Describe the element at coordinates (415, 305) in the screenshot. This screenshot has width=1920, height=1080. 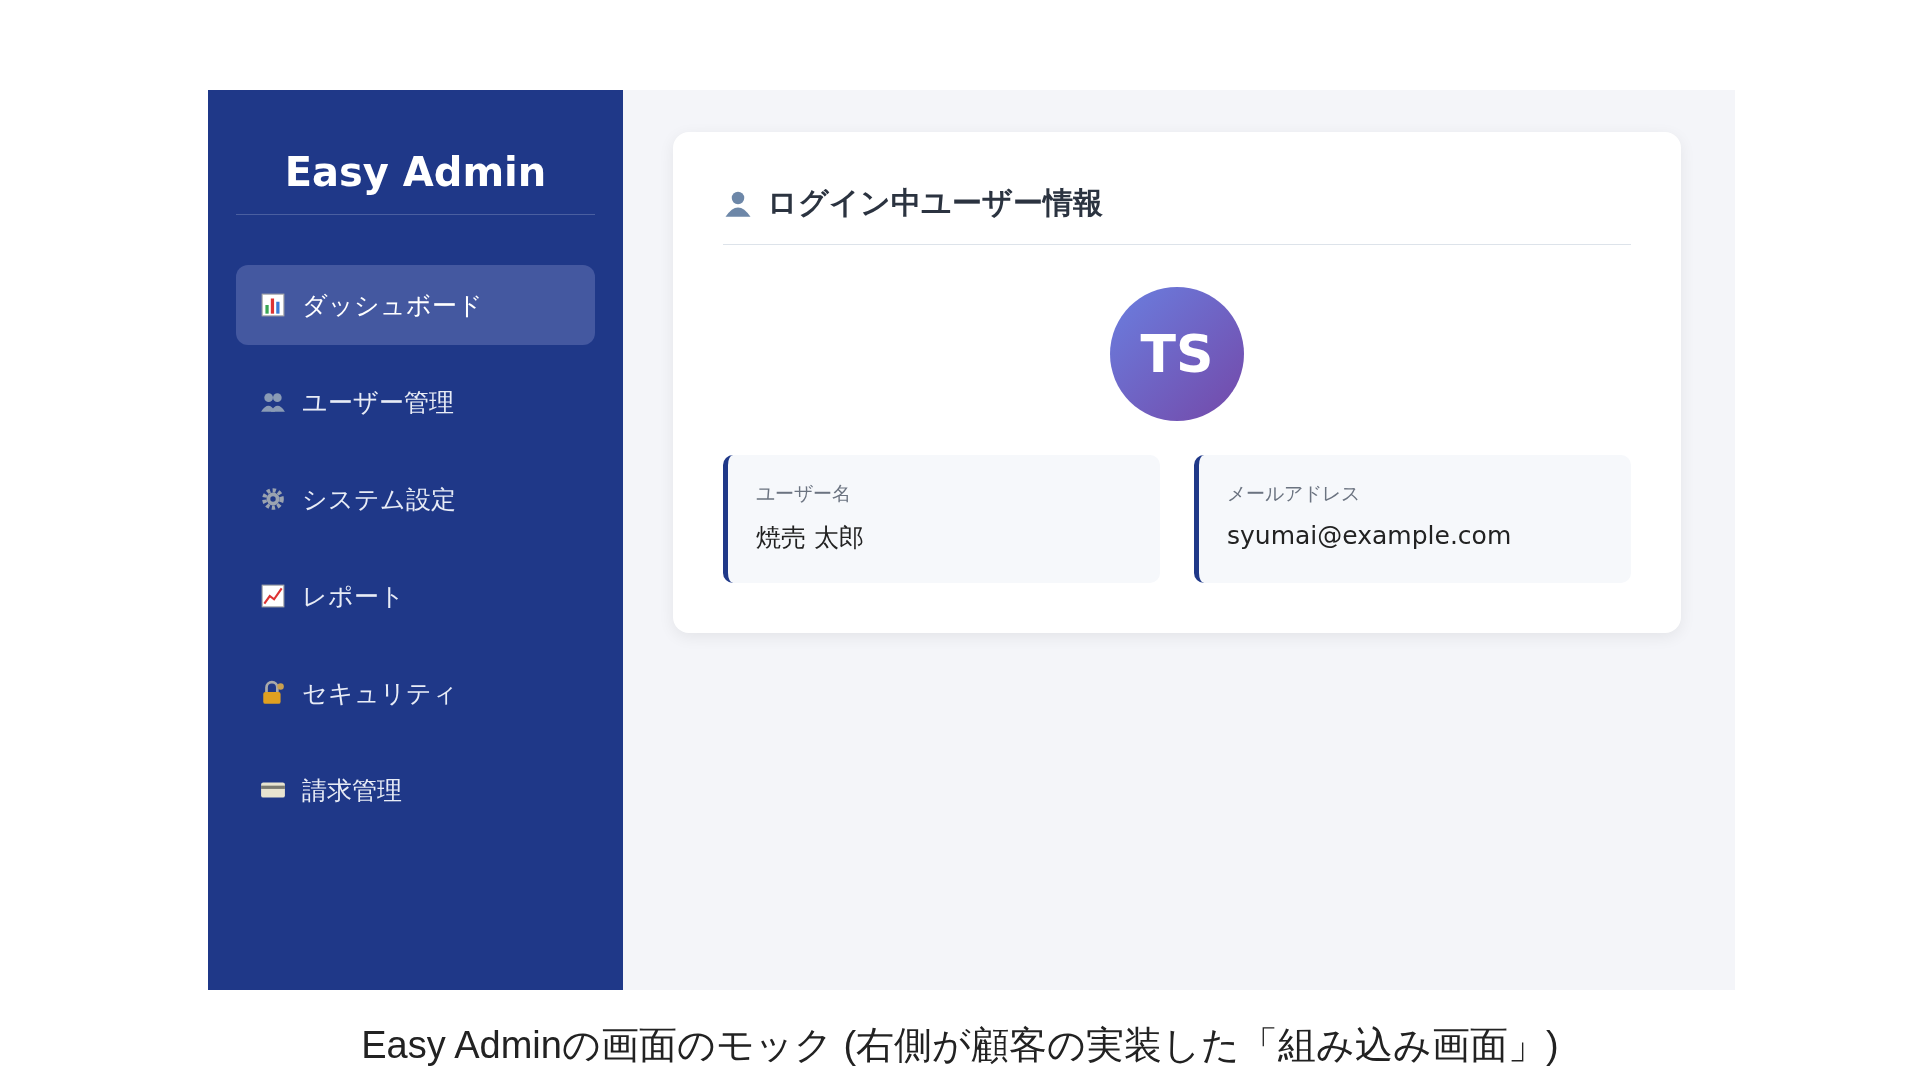
I see `sidebar-item: ダッシュボード` at that location.